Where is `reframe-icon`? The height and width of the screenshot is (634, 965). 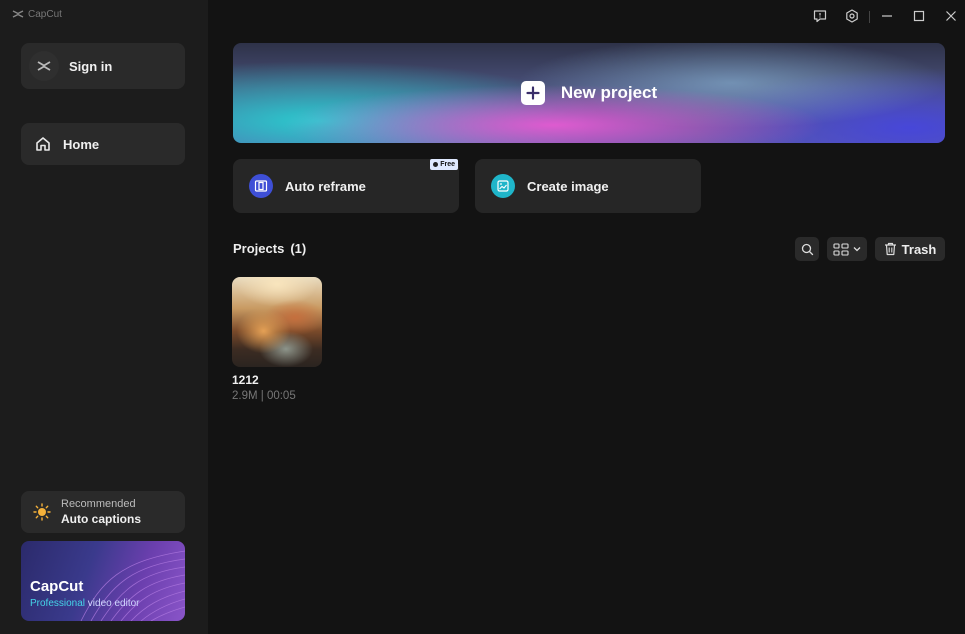
reframe-icon is located at coordinates (261, 186).